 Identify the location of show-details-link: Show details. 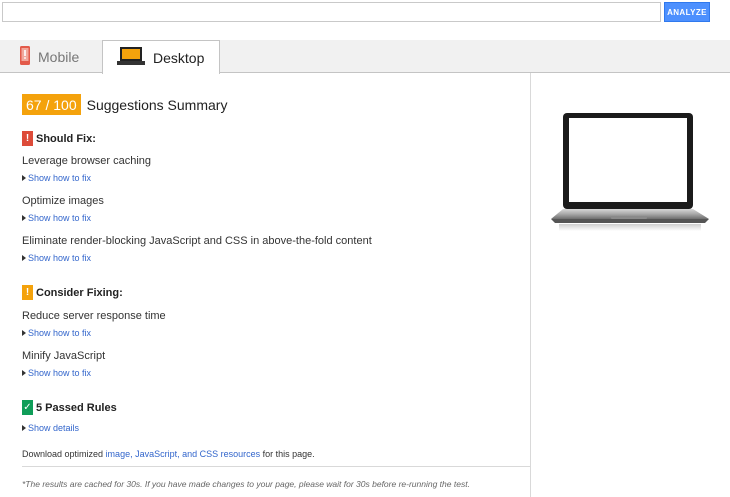
(50, 428).